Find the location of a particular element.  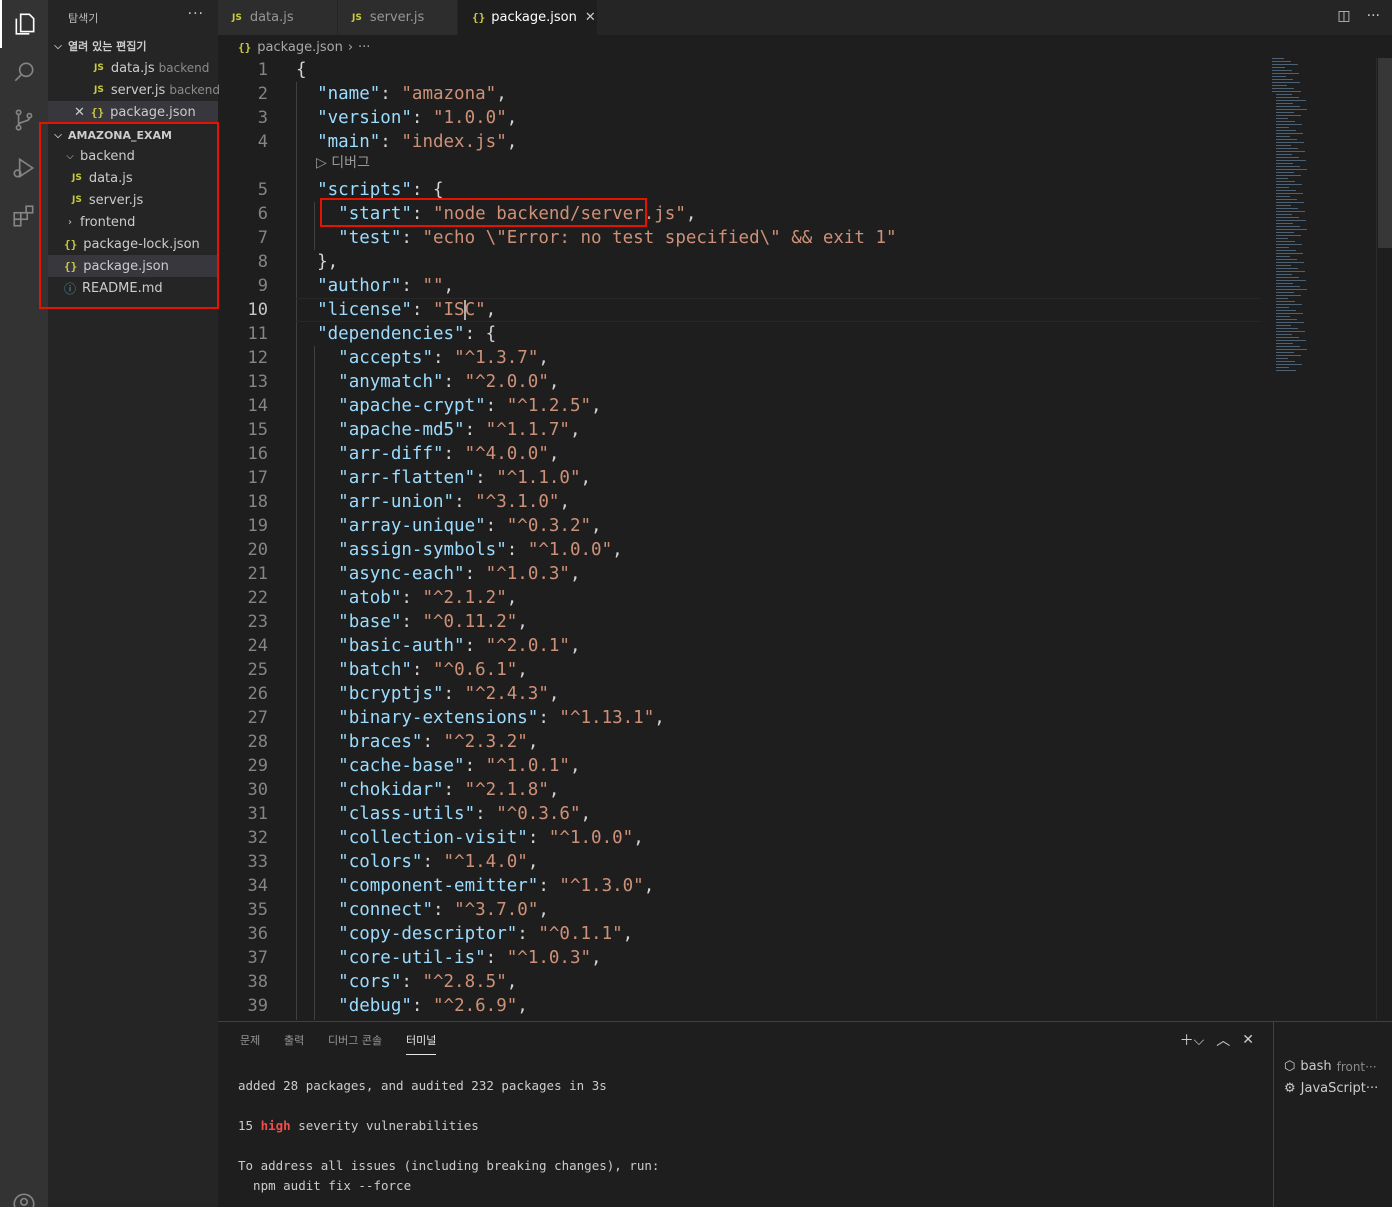

json-key: "license" is located at coordinates (364, 310).